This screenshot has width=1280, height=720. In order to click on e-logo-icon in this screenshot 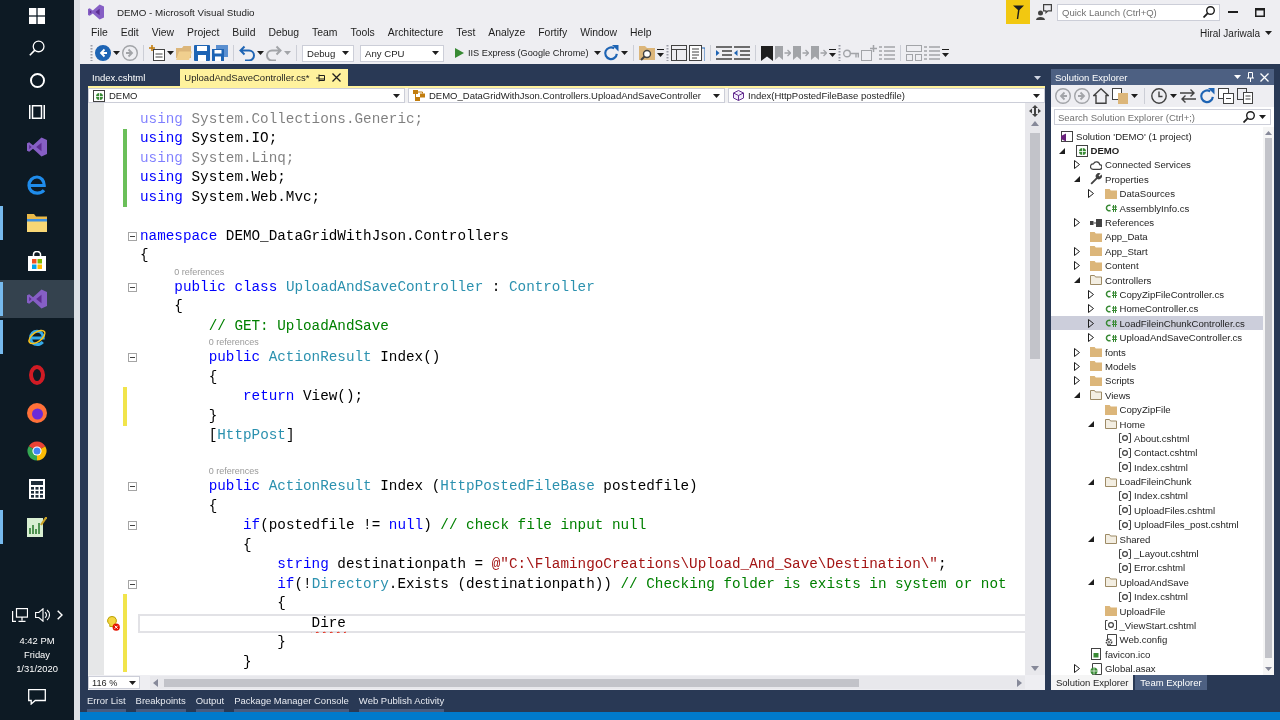, I will do `click(37, 185)`.